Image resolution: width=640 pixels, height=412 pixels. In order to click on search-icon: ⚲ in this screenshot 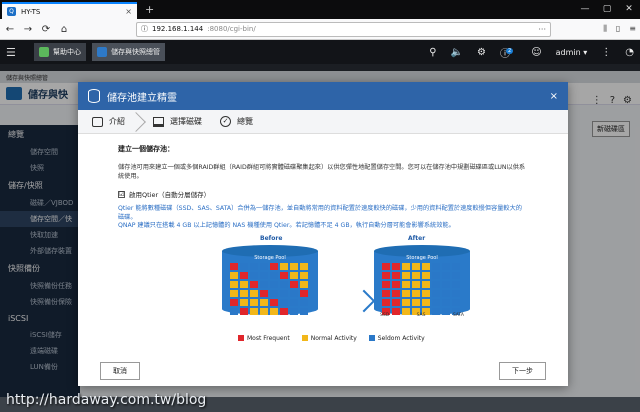, I will do `click(432, 52)`.